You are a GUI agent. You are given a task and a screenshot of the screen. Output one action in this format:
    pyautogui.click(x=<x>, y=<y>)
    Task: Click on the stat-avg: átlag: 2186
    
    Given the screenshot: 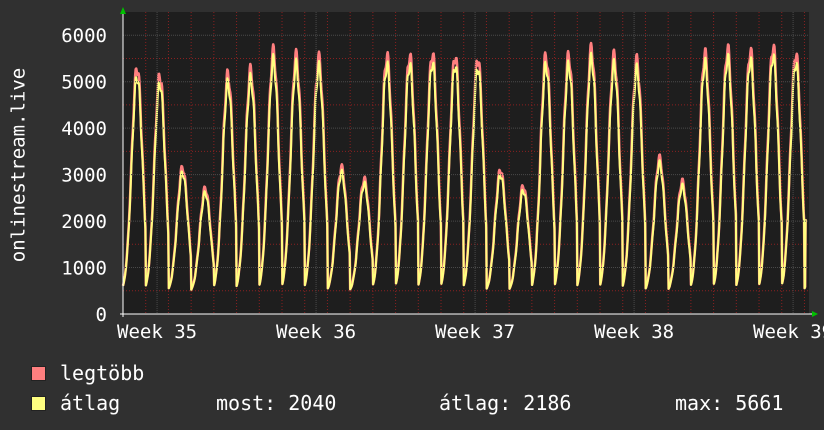 What is the action you would take?
    pyautogui.click(x=505, y=403)
    